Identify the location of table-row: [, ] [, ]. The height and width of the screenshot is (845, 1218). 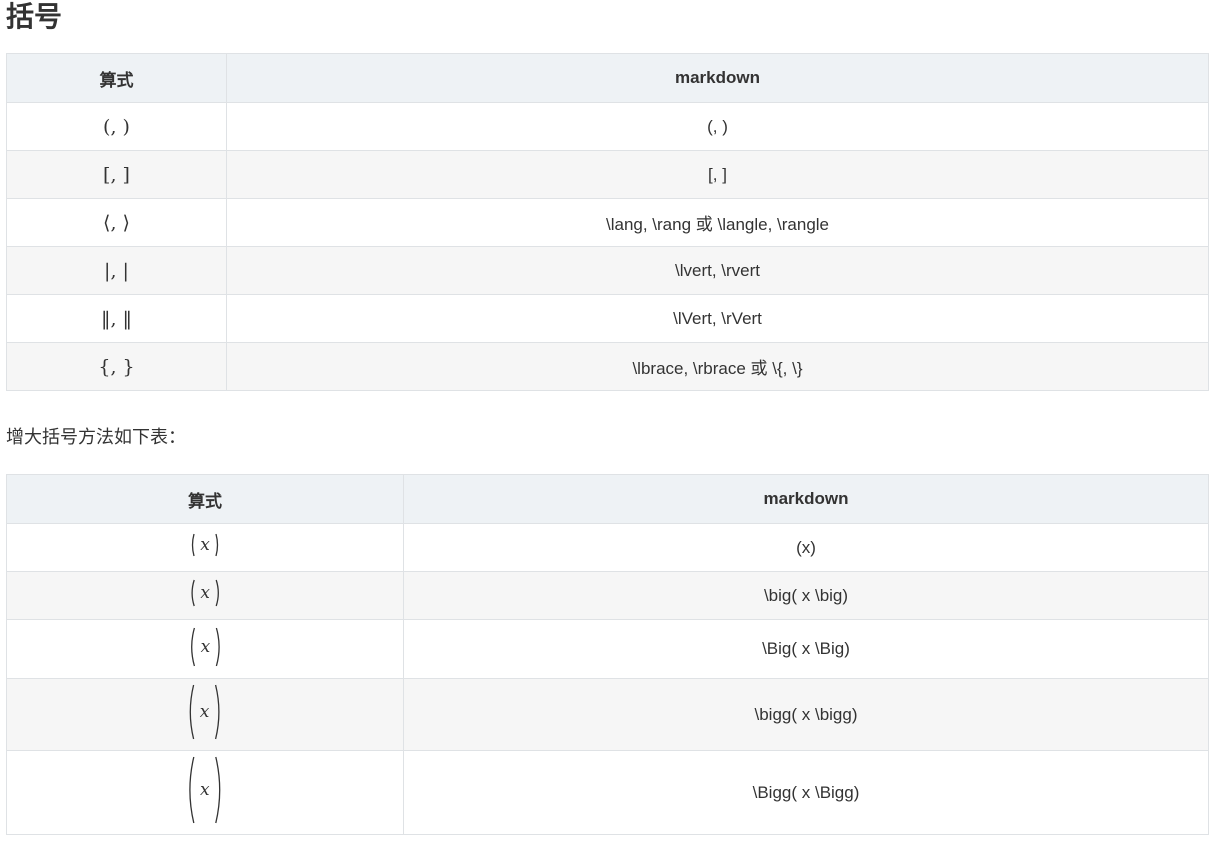
(607, 174).